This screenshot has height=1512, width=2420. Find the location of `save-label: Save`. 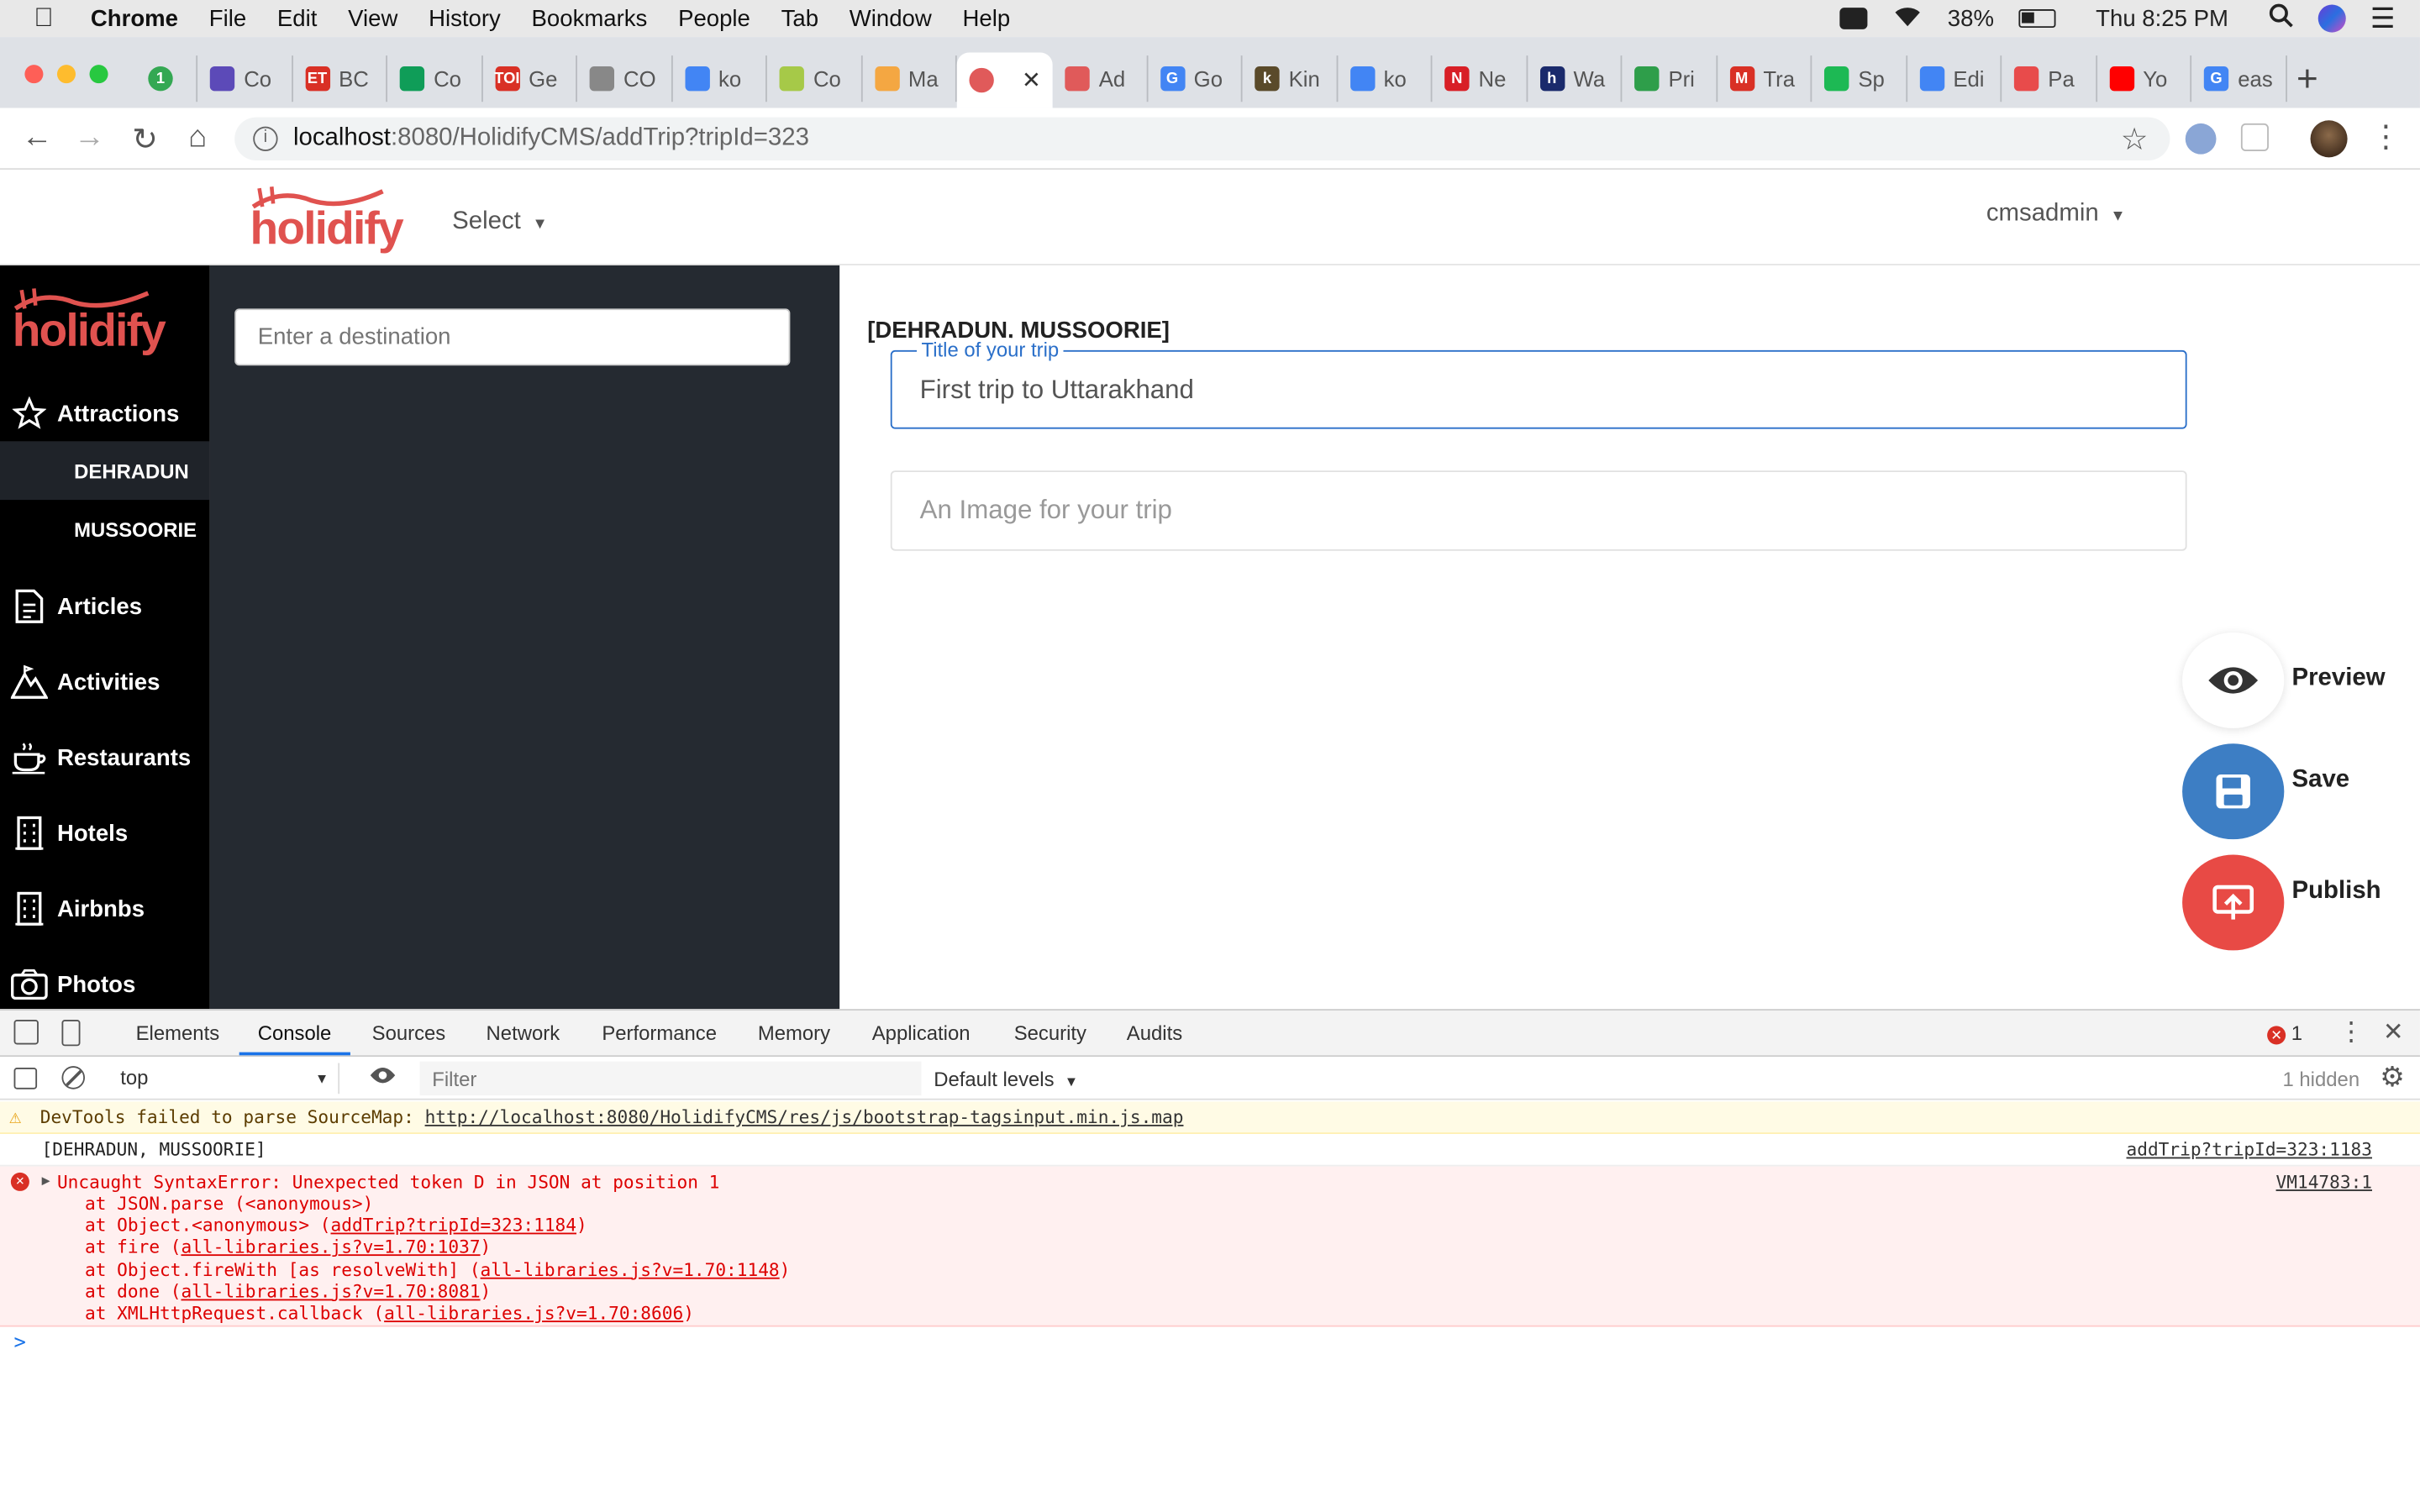

save-label: Save is located at coordinates (2320, 781).